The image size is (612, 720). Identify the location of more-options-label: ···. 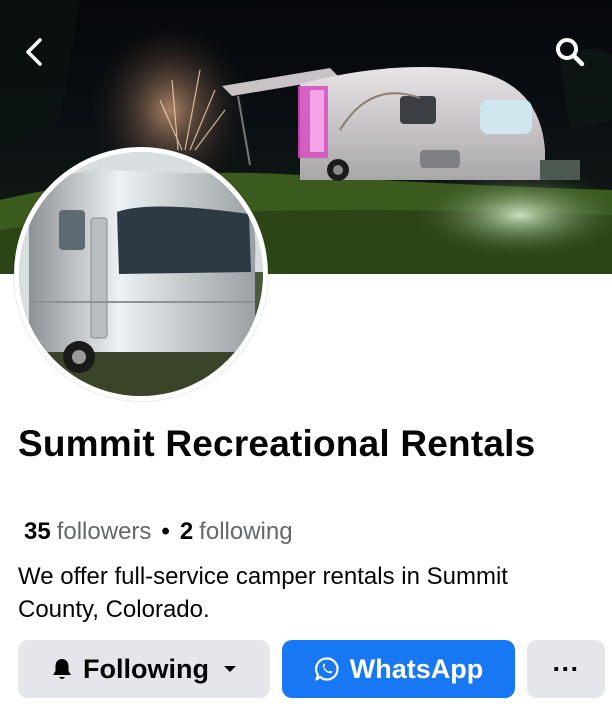
(566, 668).